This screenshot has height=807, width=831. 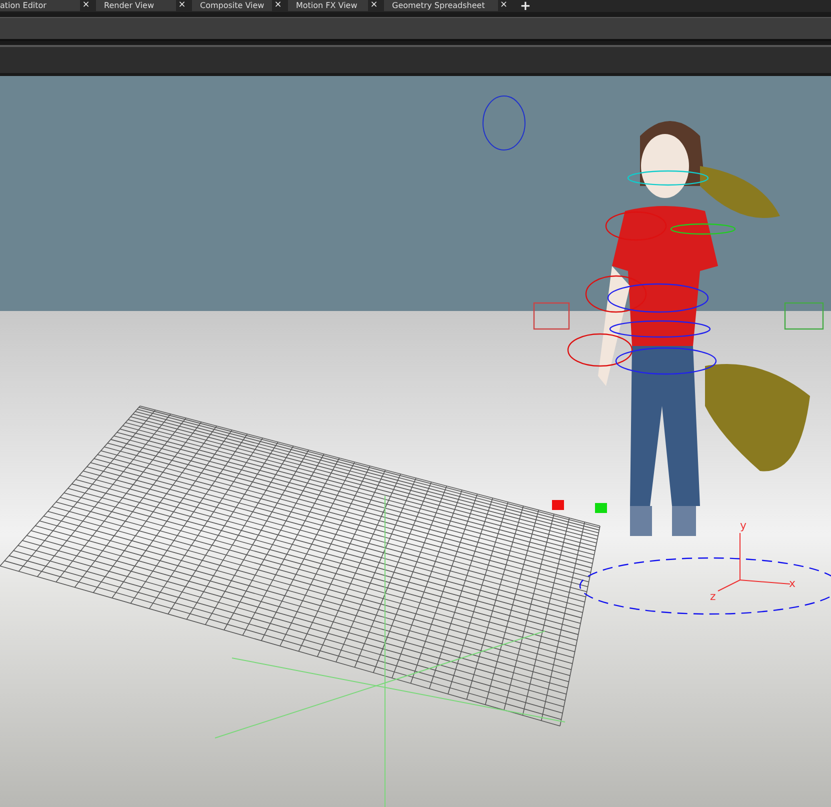 I want to click on tab: Motion FX View, so click(x=328, y=5).